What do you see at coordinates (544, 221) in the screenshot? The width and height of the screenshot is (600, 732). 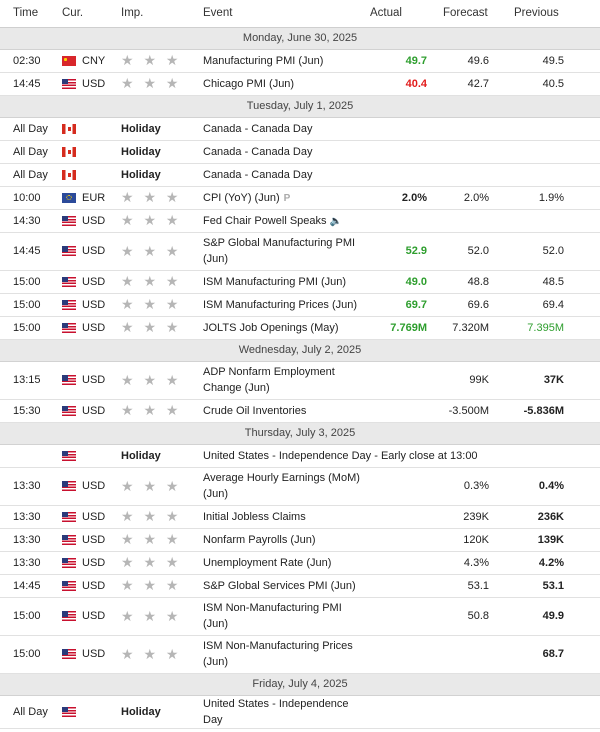 I see `event-previous` at bounding box center [544, 221].